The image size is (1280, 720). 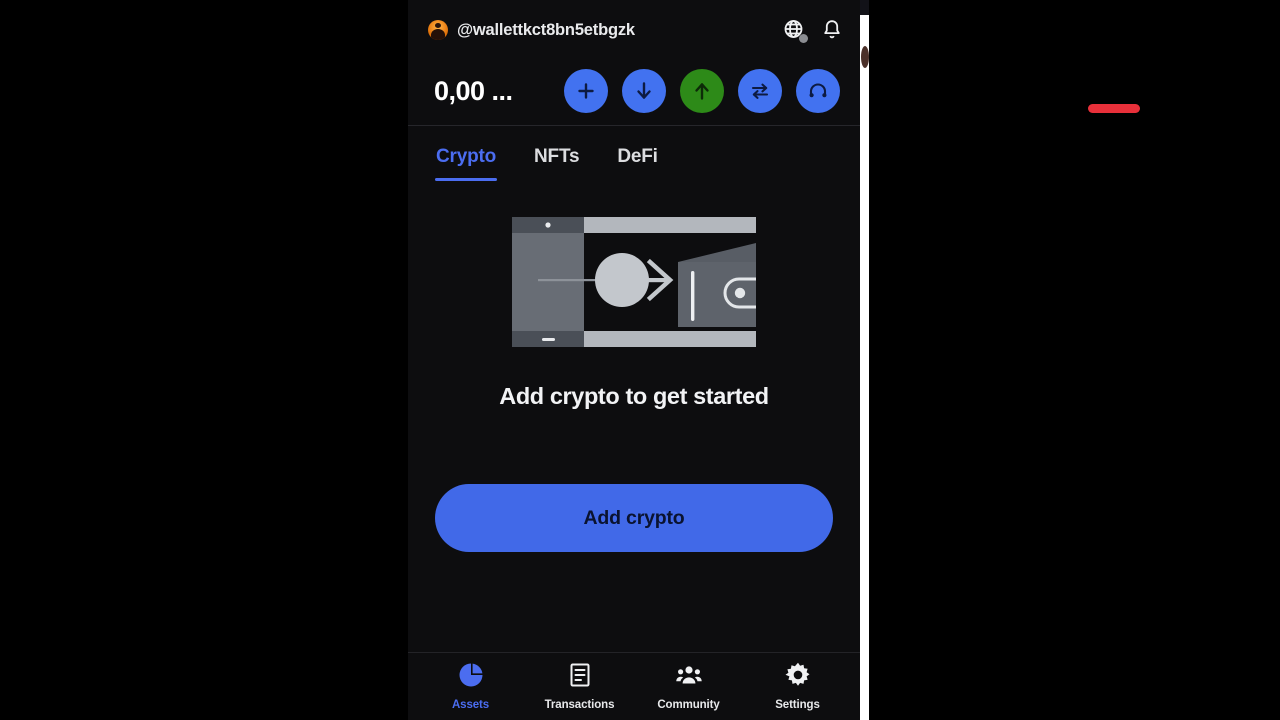 What do you see at coordinates (634, 282) in the screenshot?
I see `phone-coin-to-wallet-illustration` at bounding box center [634, 282].